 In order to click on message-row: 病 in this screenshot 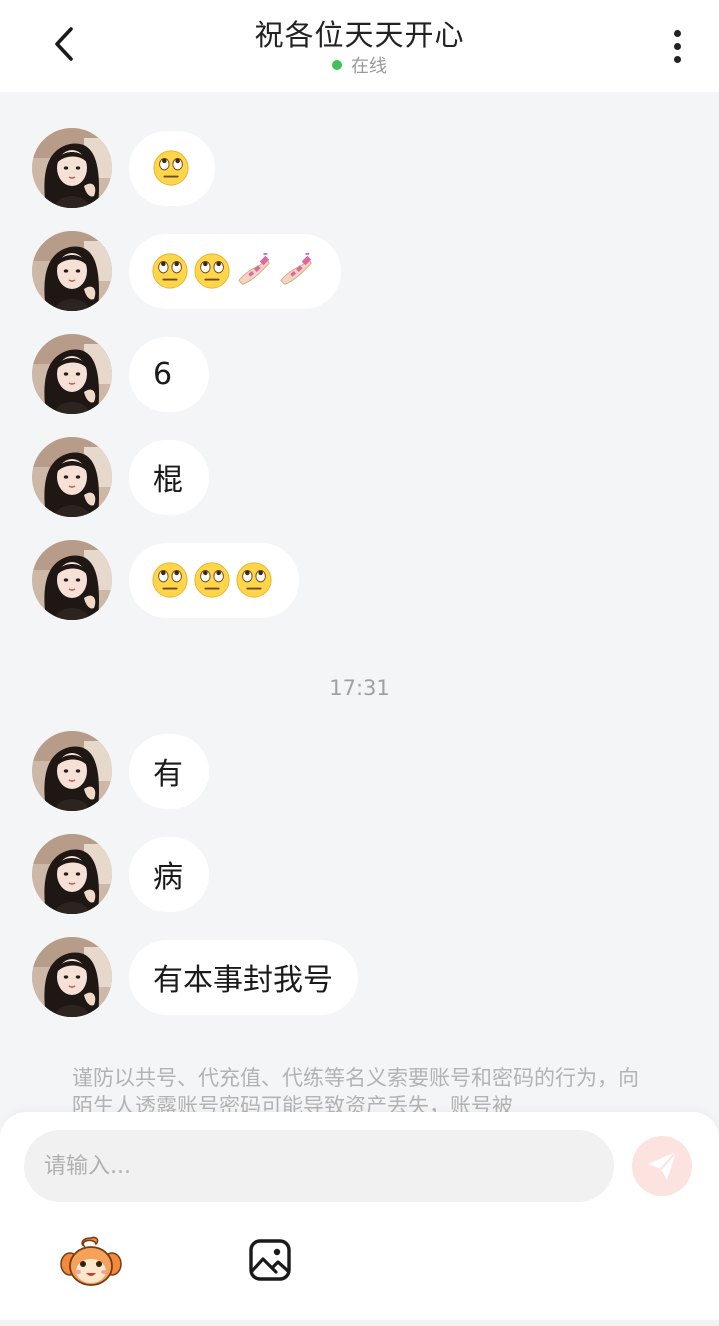, I will do `click(120, 874)`.